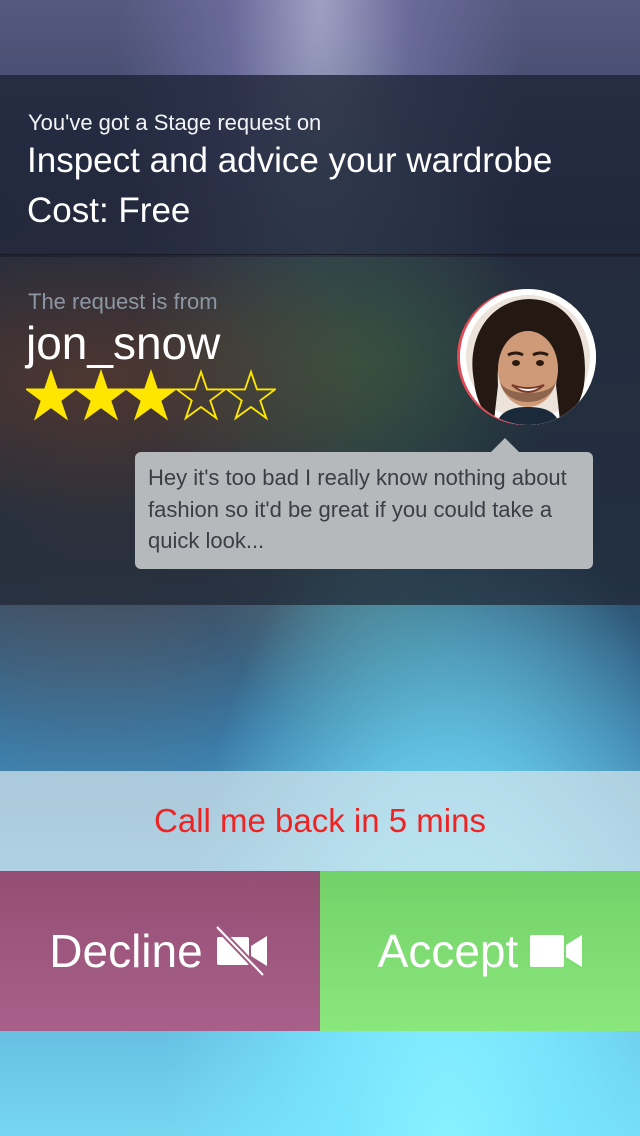 Image resolution: width=640 pixels, height=1136 pixels. Describe the element at coordinates (126, 951) in the screenshot. I see `decline-label: Decline` at that location.